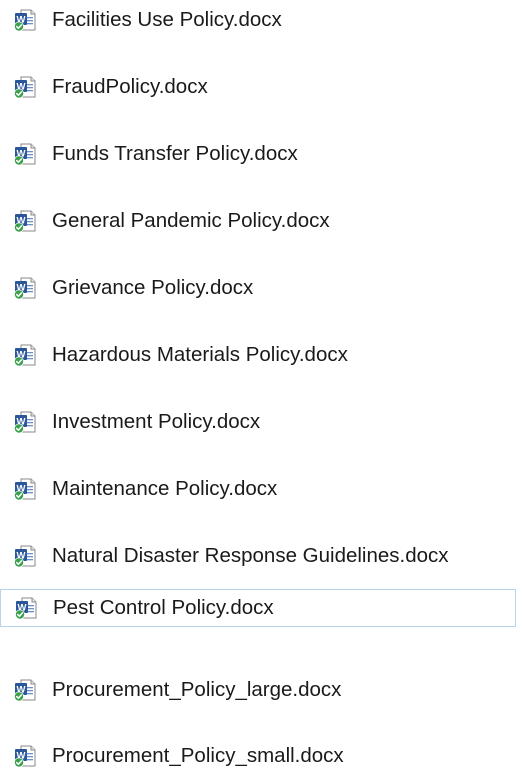  Describe the element at coordinates (198, 755) in the screenshot. I see `file-name: Procurement_Policy_small.docx` at that location.